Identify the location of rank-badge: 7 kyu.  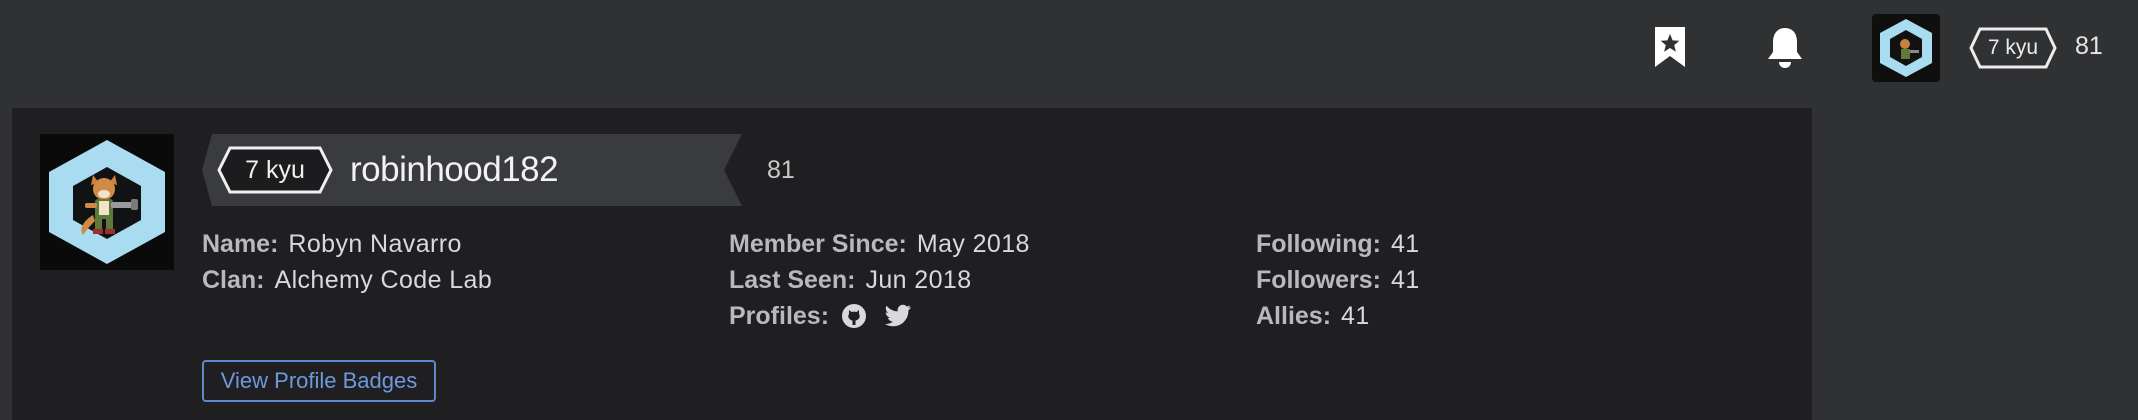
(275, 170).